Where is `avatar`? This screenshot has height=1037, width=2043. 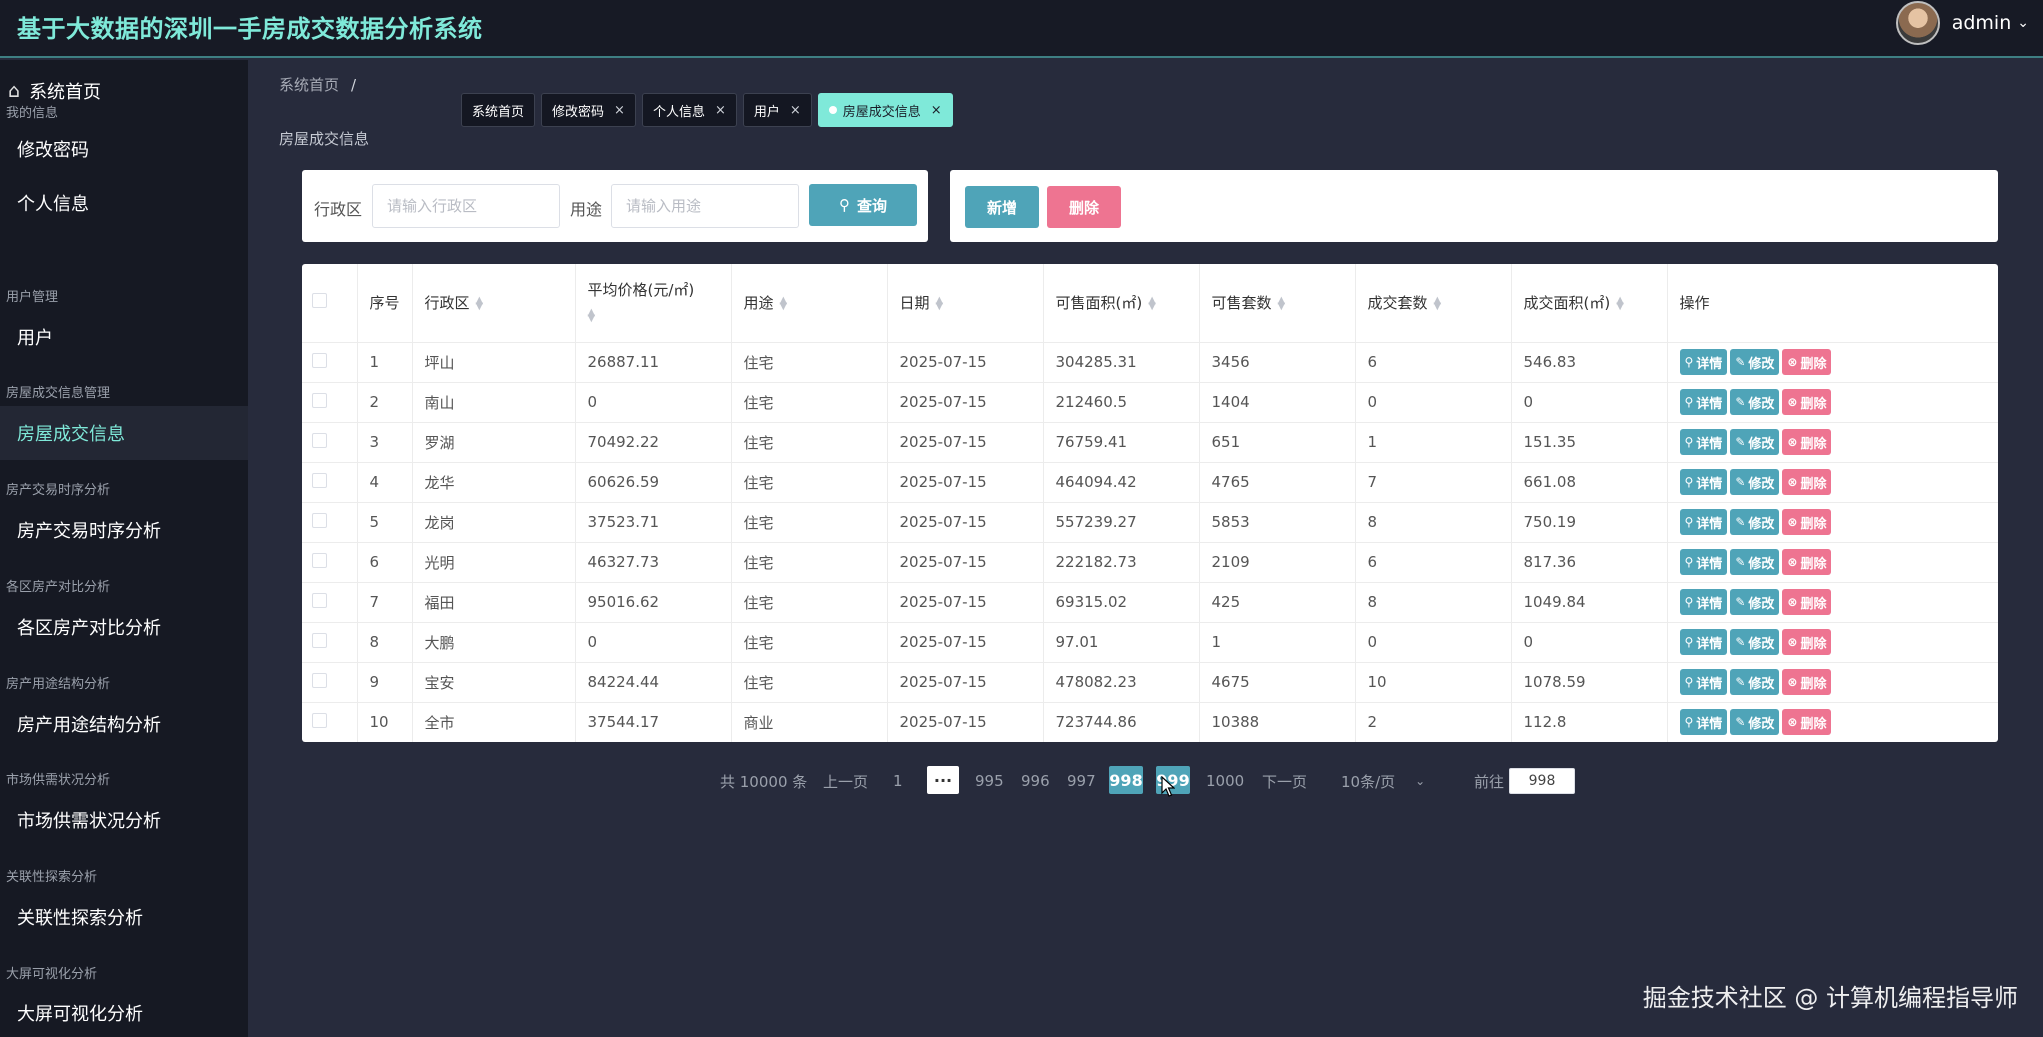 avatar is located at coordinates (1917, 23).